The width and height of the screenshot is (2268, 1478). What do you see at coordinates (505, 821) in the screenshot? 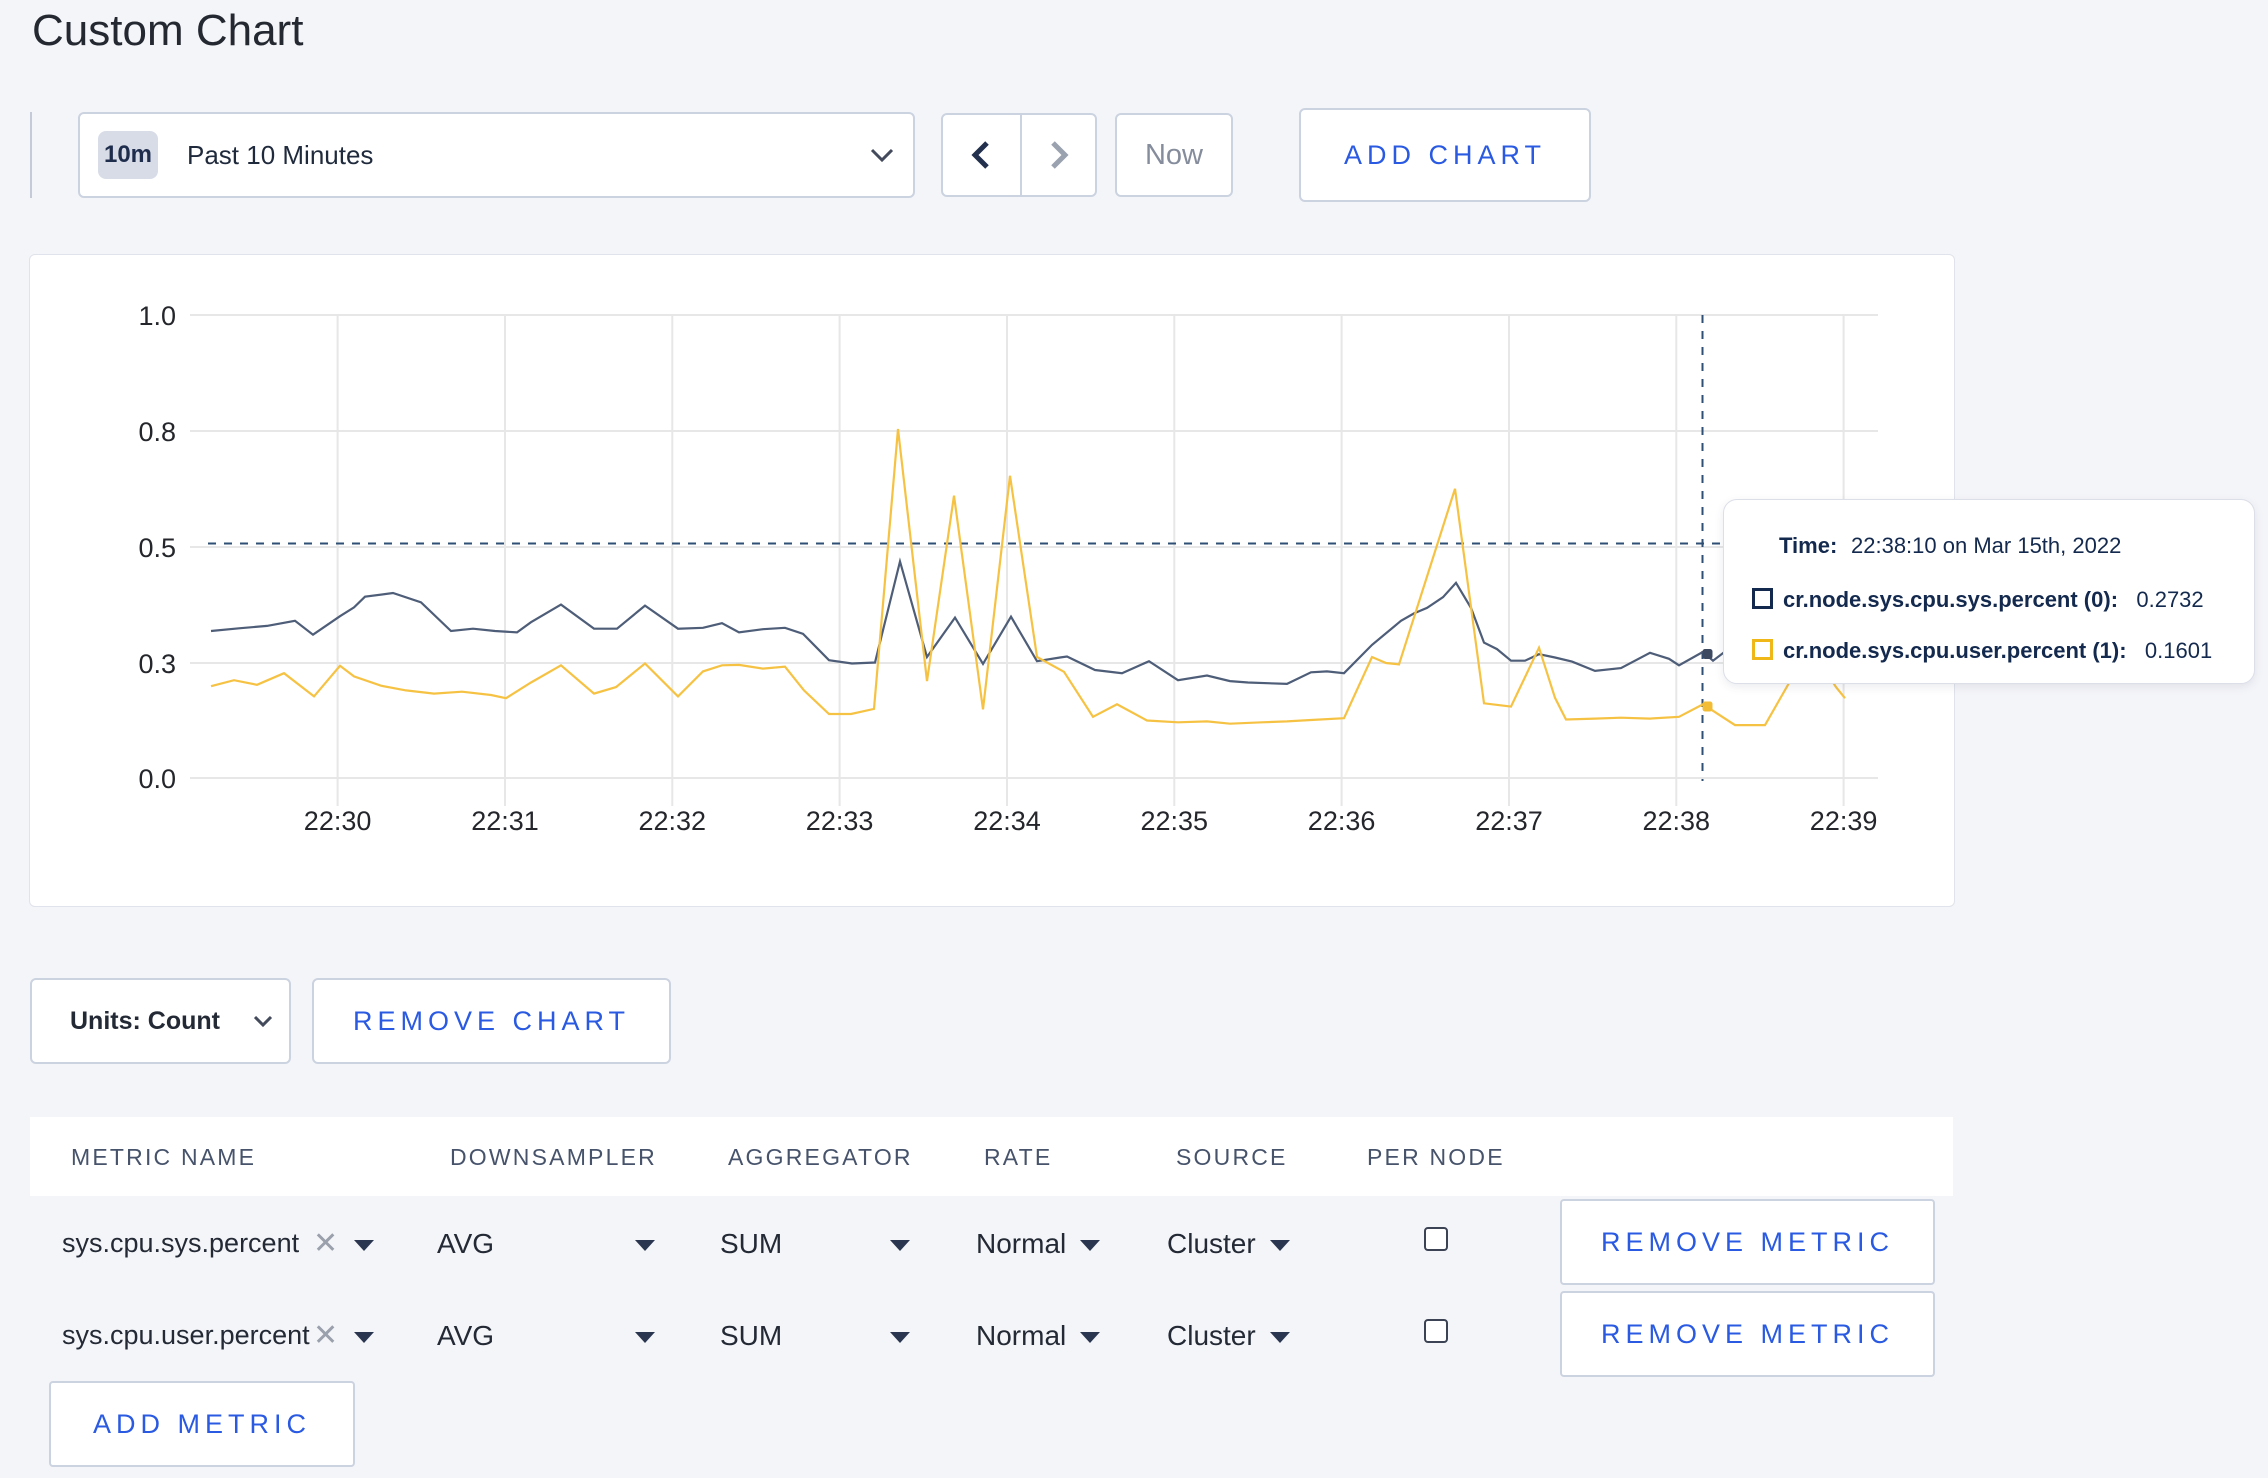
I see `svg-text: 22:31` at bounding box center [505, 821].